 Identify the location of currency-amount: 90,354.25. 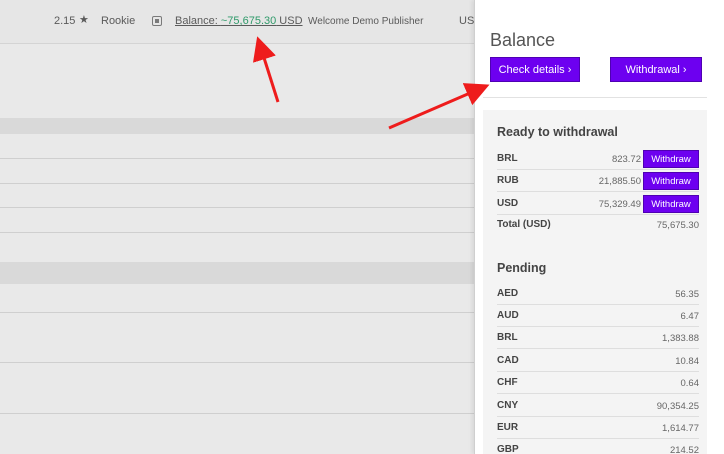
(677, 406).